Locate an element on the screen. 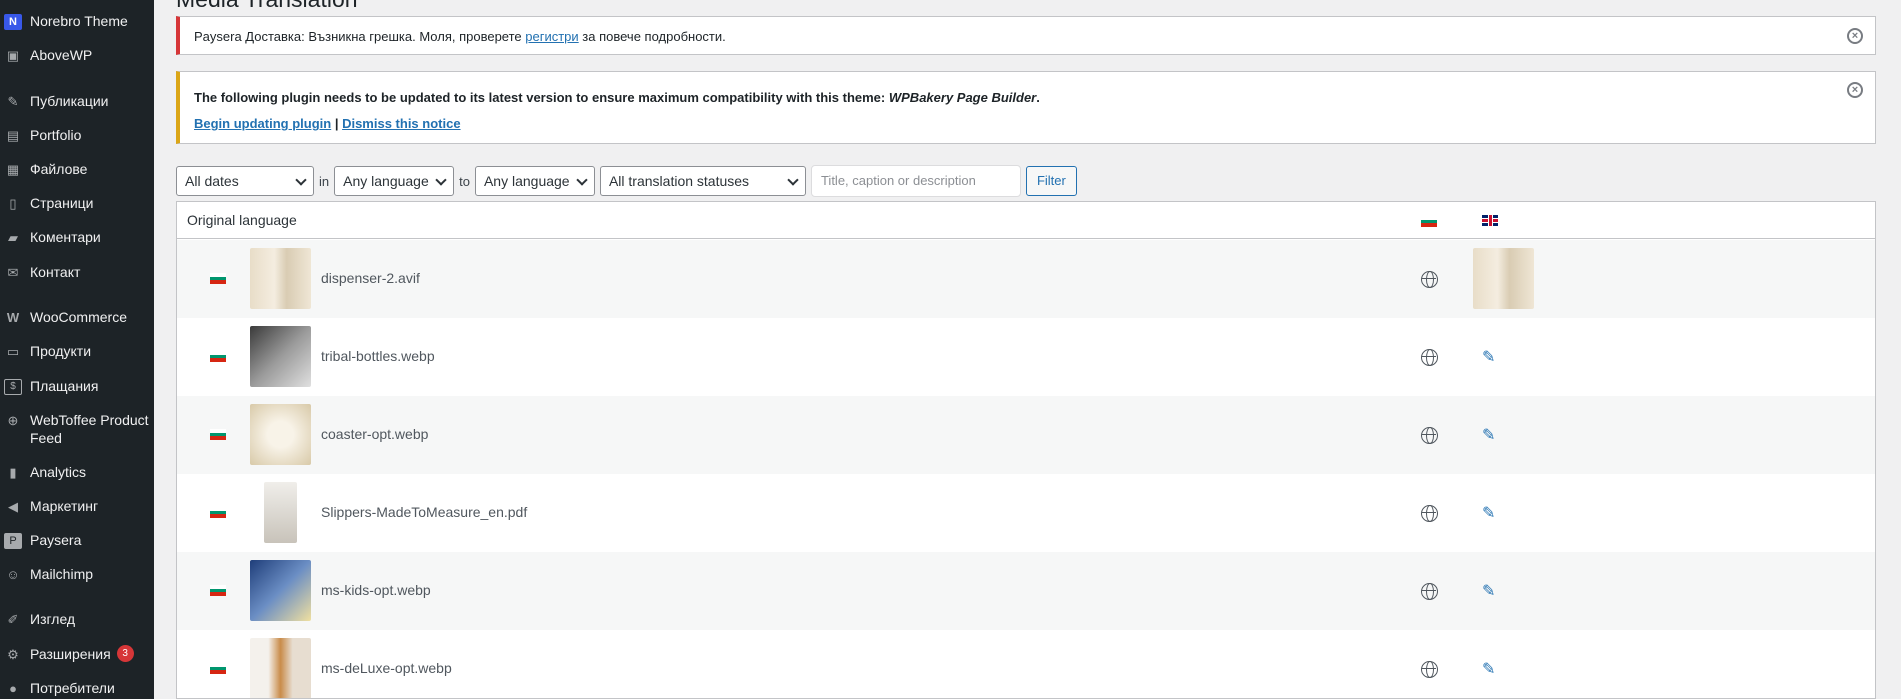 This screenshot has width=1901, height=699. pin-icon: ✎ is located at coordinates (13, 101).